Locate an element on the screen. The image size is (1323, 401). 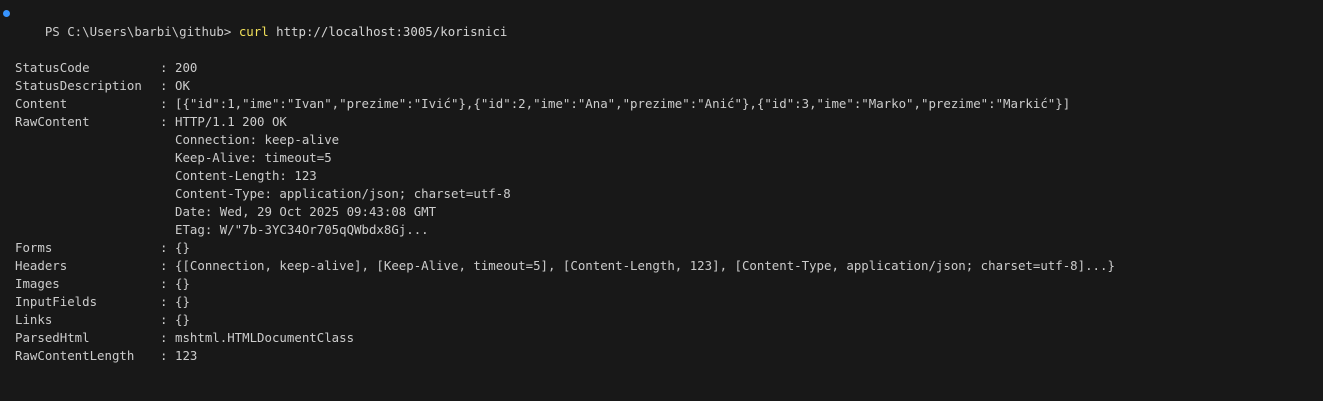
field-row-inputfields: InputFields: {} is located at coordinates (669, 302).